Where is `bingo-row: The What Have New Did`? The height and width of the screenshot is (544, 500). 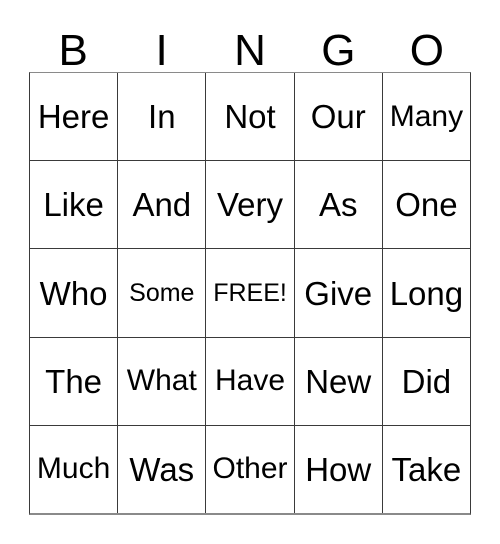 bingo-row: The What Have New Did is located at coordinates (250, 380).